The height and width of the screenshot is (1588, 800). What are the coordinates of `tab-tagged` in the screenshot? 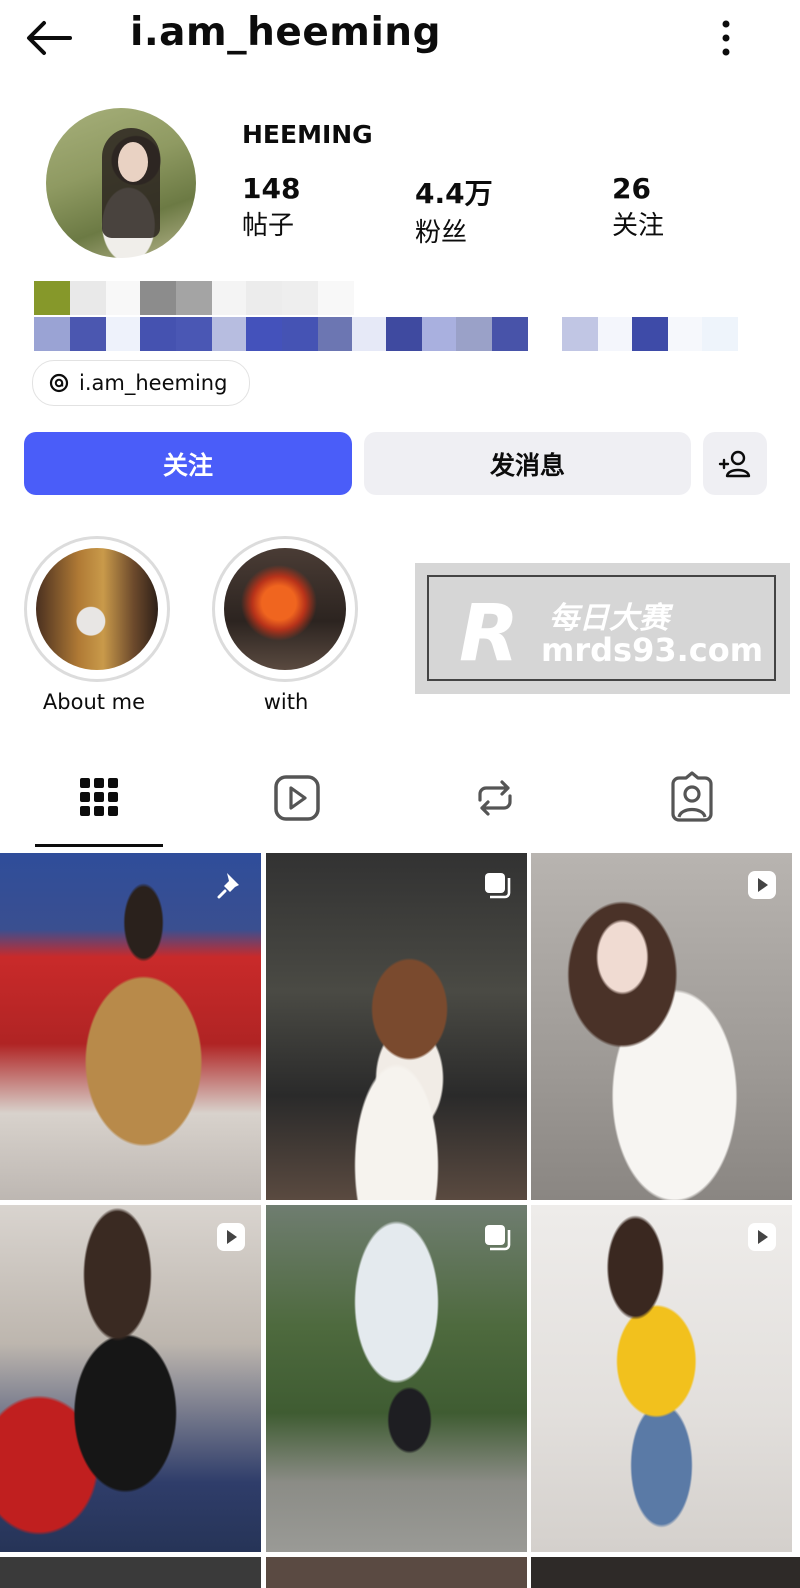 It's located at (692, 798).